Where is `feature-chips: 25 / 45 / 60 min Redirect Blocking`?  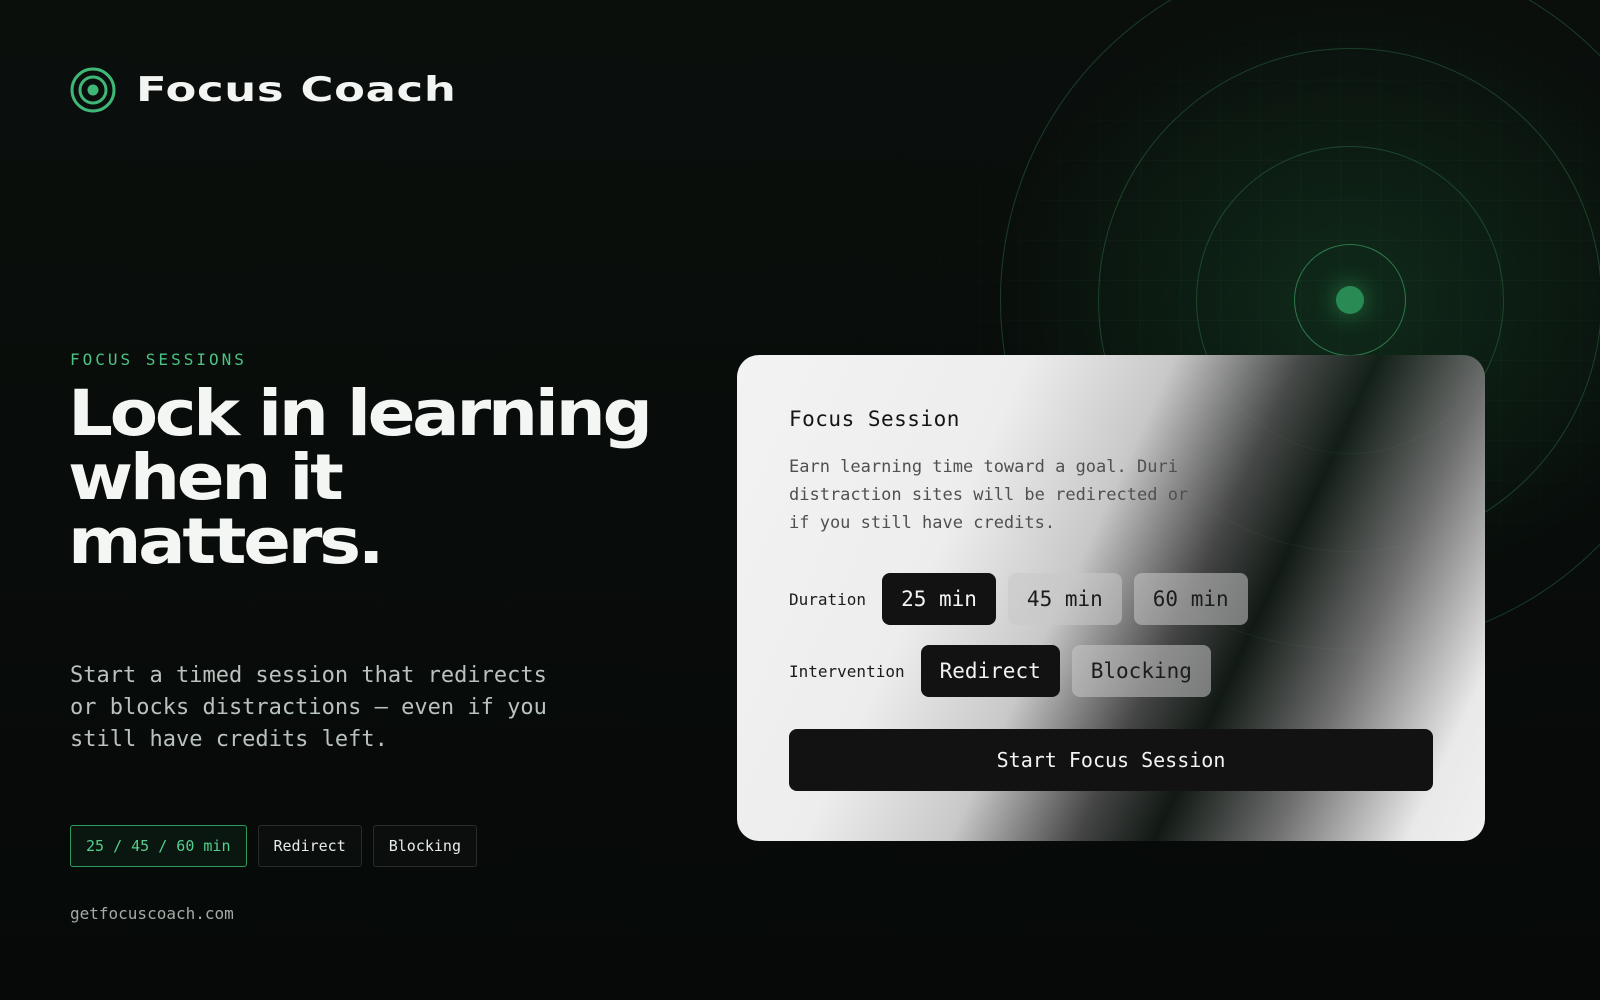 feature-chips: 25 / 45 / 60 min Redirect Blocking is located at coordinates (273, 846).